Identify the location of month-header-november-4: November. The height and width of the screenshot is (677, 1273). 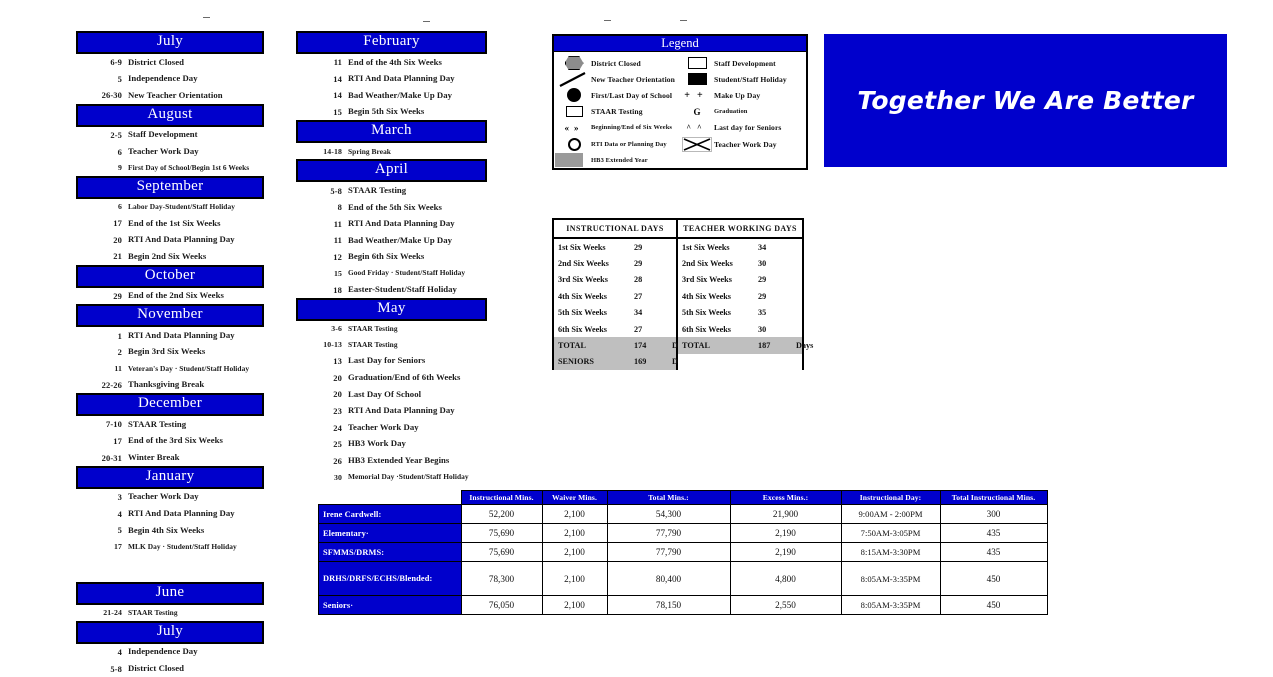
(170, 316).